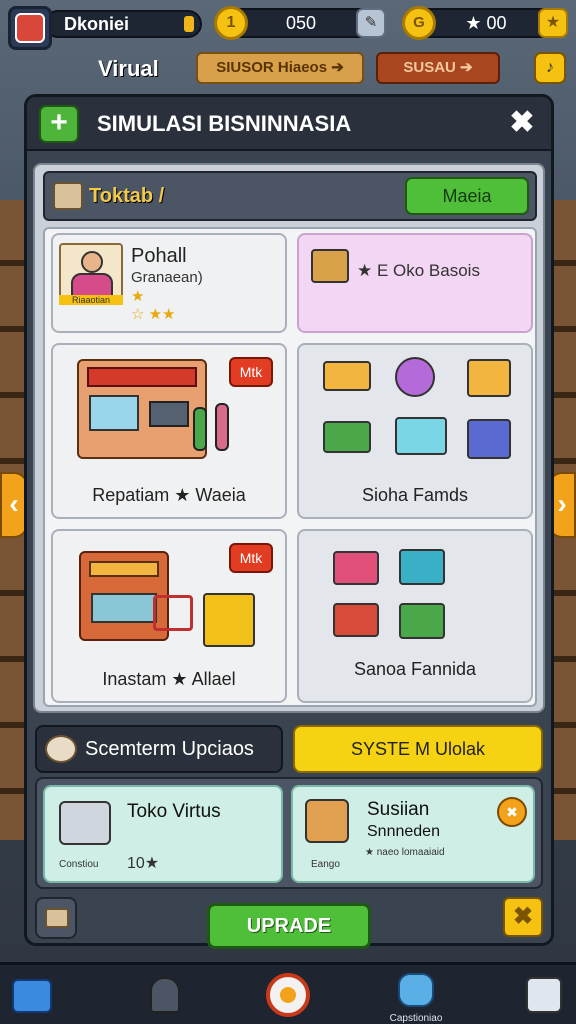 This screenshot has height=1024, width=576. I want to click on shop-button: SIUSOR Hiaeos ➔, so click(280, 68).